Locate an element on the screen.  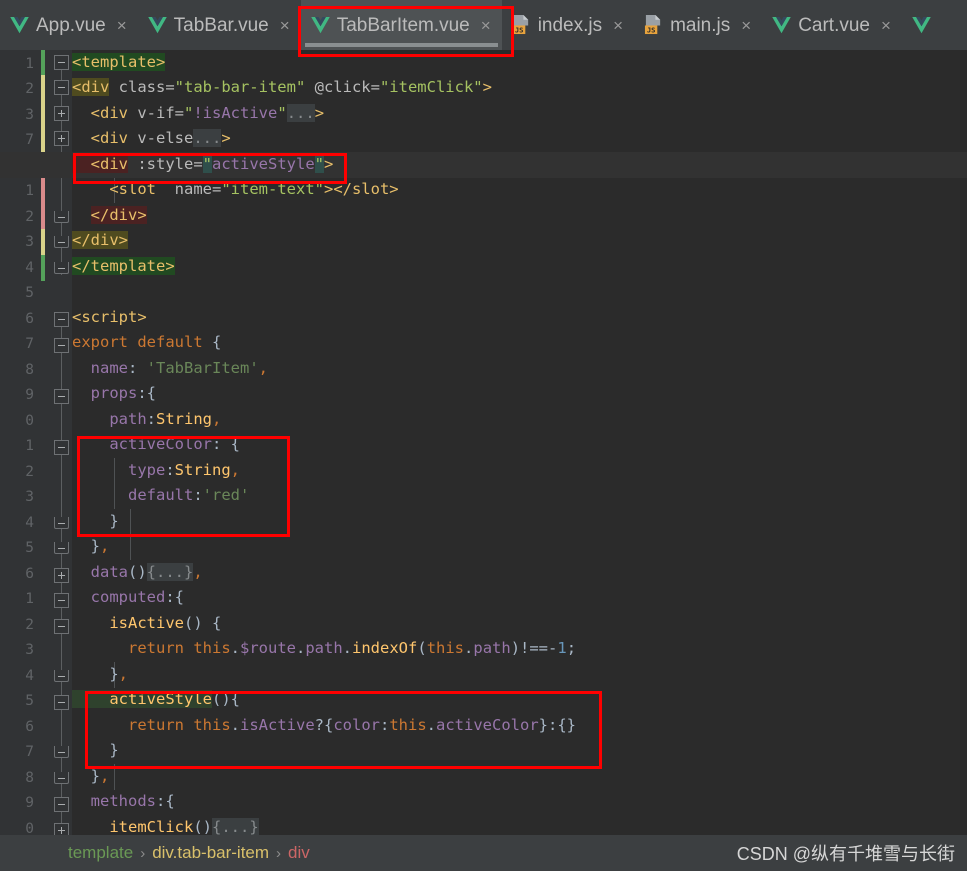
tab-tabbaritem-vue: TabBarItem.vue × is located at coordinates (401, 25).